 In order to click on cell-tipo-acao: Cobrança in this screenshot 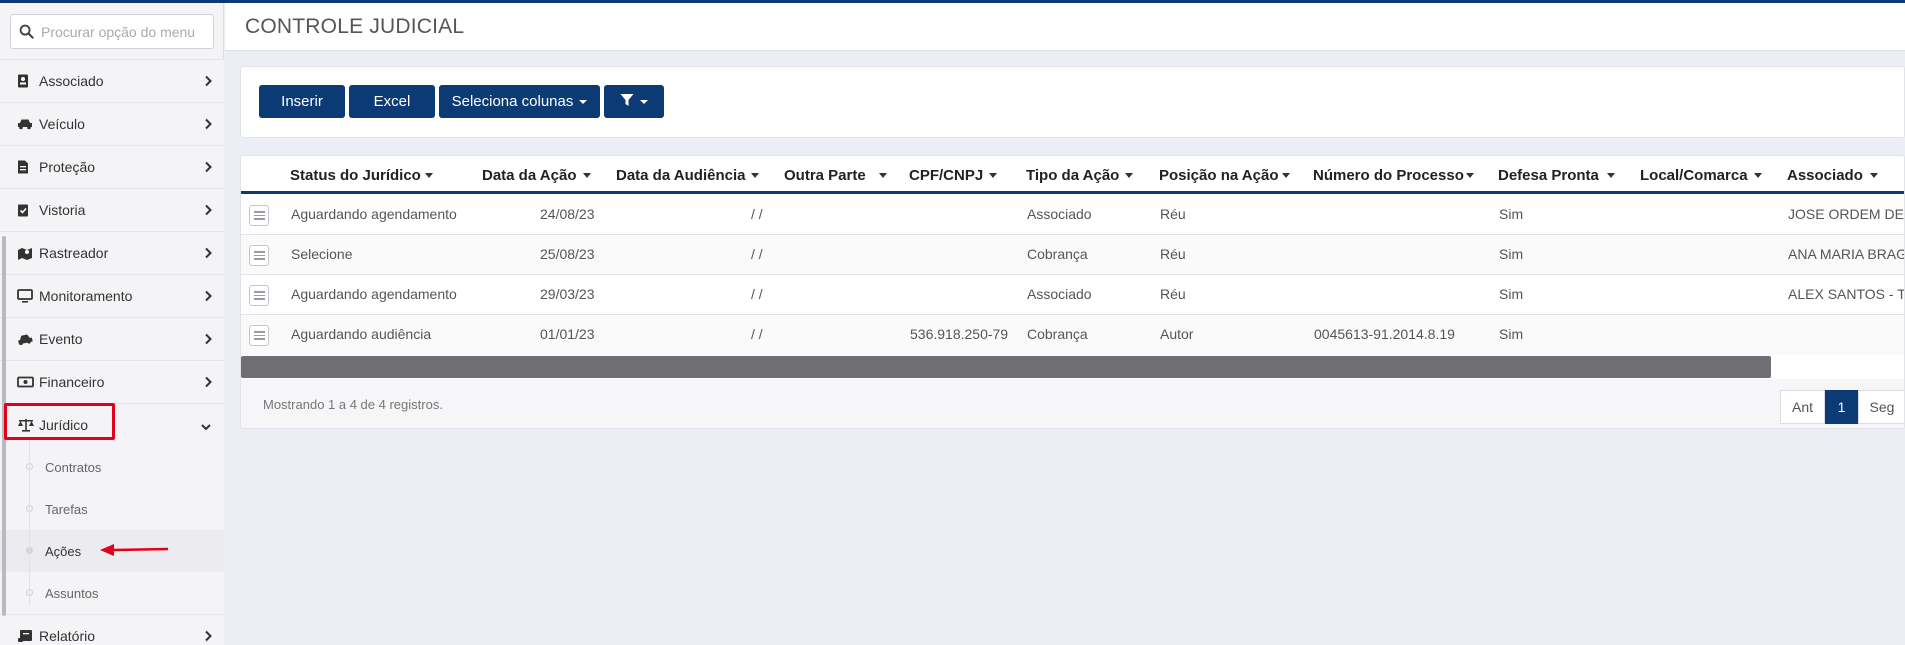, I will do `click(1057, 254)`.